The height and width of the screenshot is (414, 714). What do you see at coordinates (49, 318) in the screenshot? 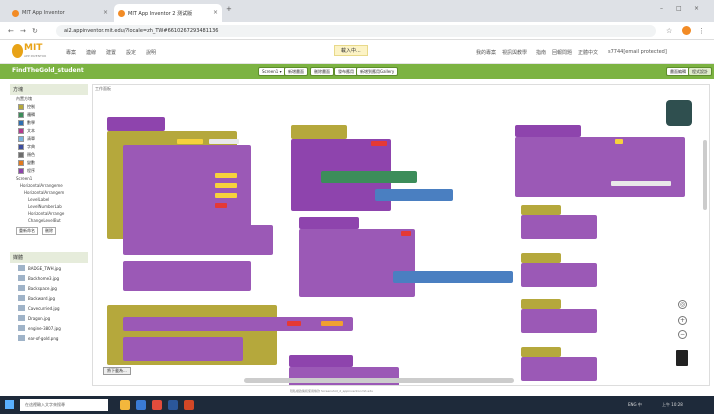
I see `media-item: Dragon.jpg` at bounding box center [49, 318].